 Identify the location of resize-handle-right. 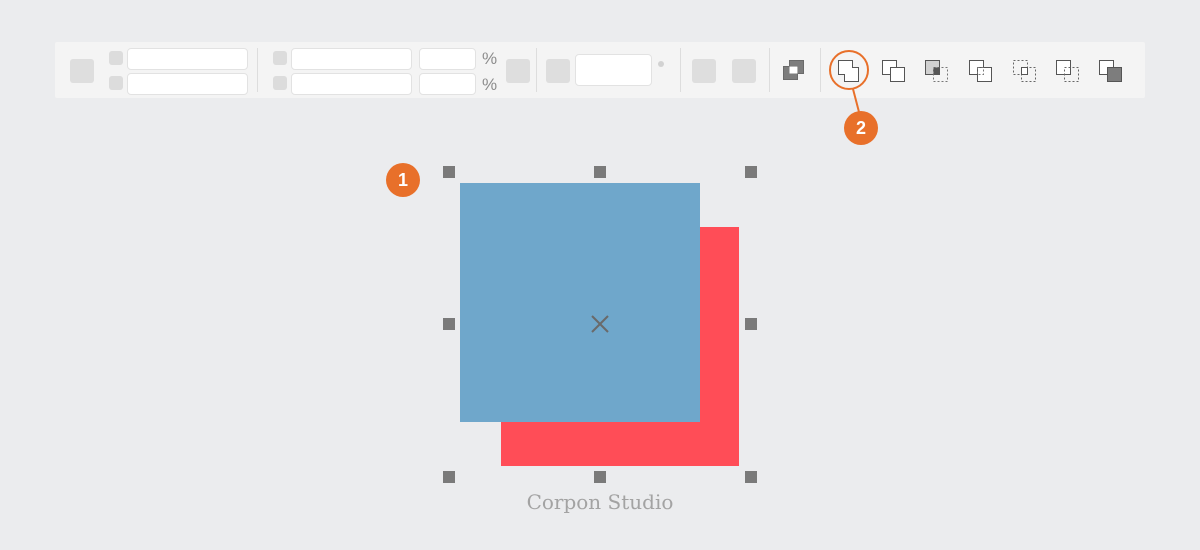
(751, 324).